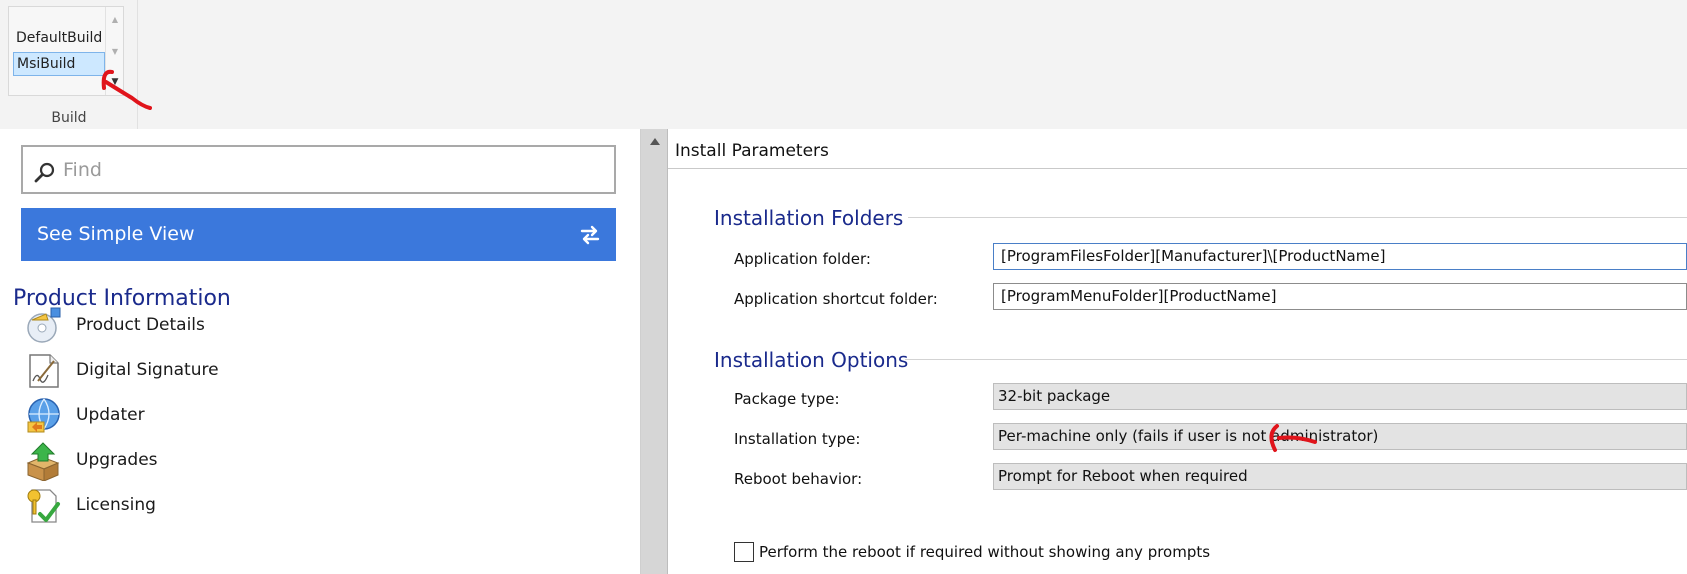 This screenshot has height=574, width=1687. I want to click on digital-signature-icon, so click(44, 371).